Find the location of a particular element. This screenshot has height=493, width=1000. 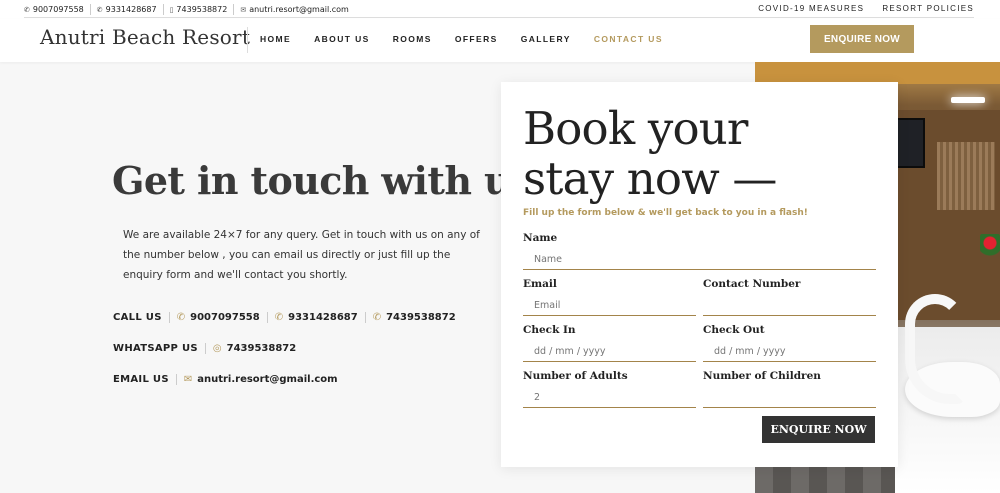

email-address: ✉ anutri.resort@gmail.com is located at coordinates (261, 379).